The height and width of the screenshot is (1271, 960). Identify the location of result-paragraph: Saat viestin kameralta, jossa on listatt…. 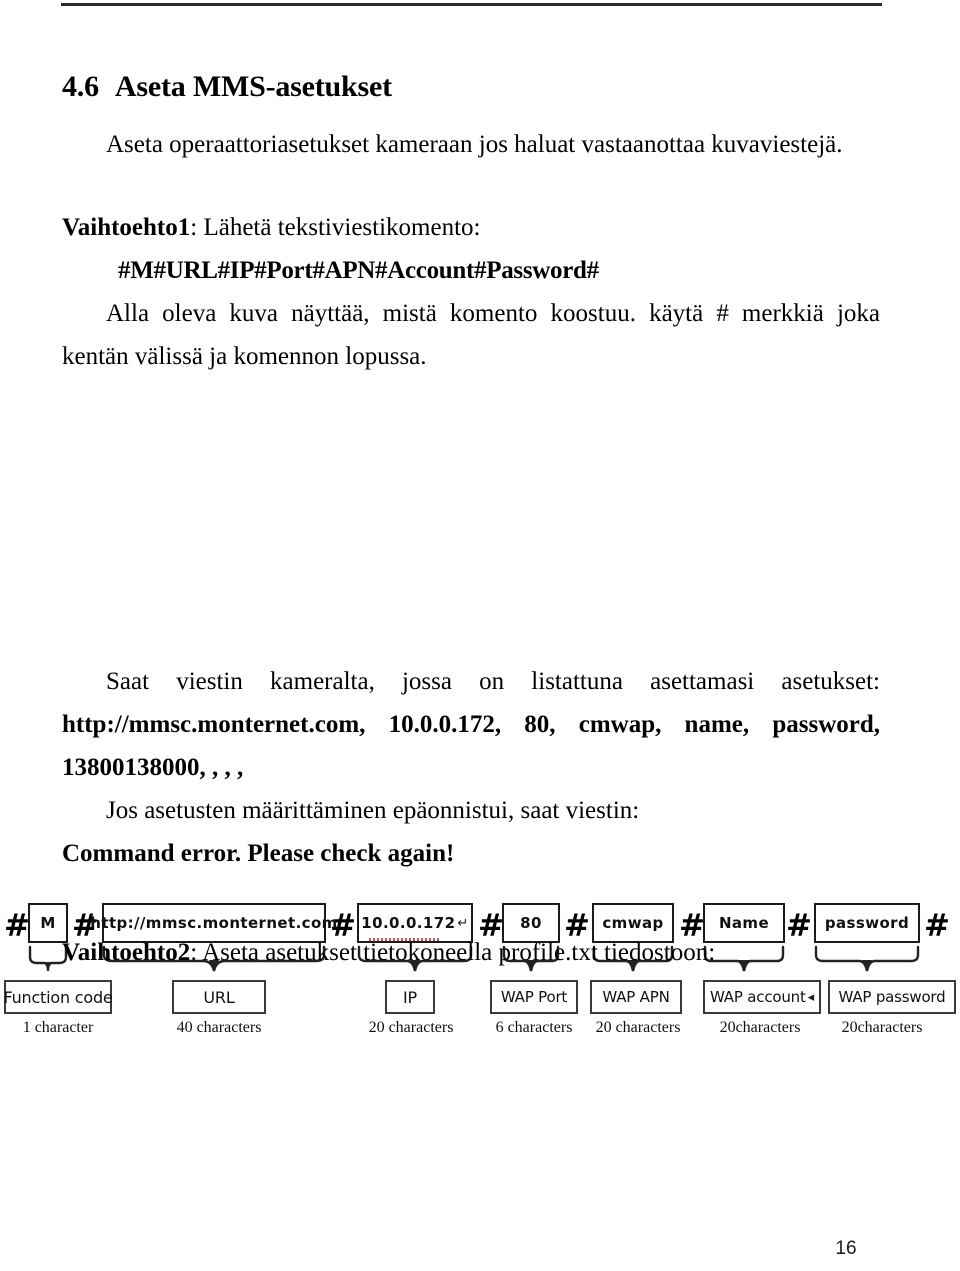
(471, 724).